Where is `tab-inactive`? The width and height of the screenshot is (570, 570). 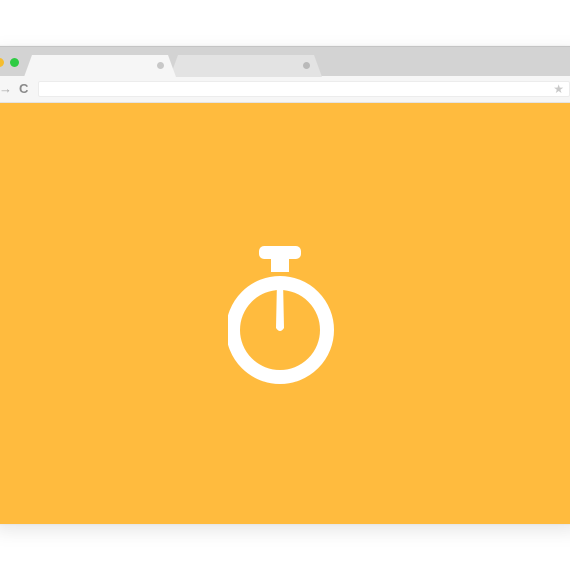 tab-inactive is located at coordinates (246, 66).